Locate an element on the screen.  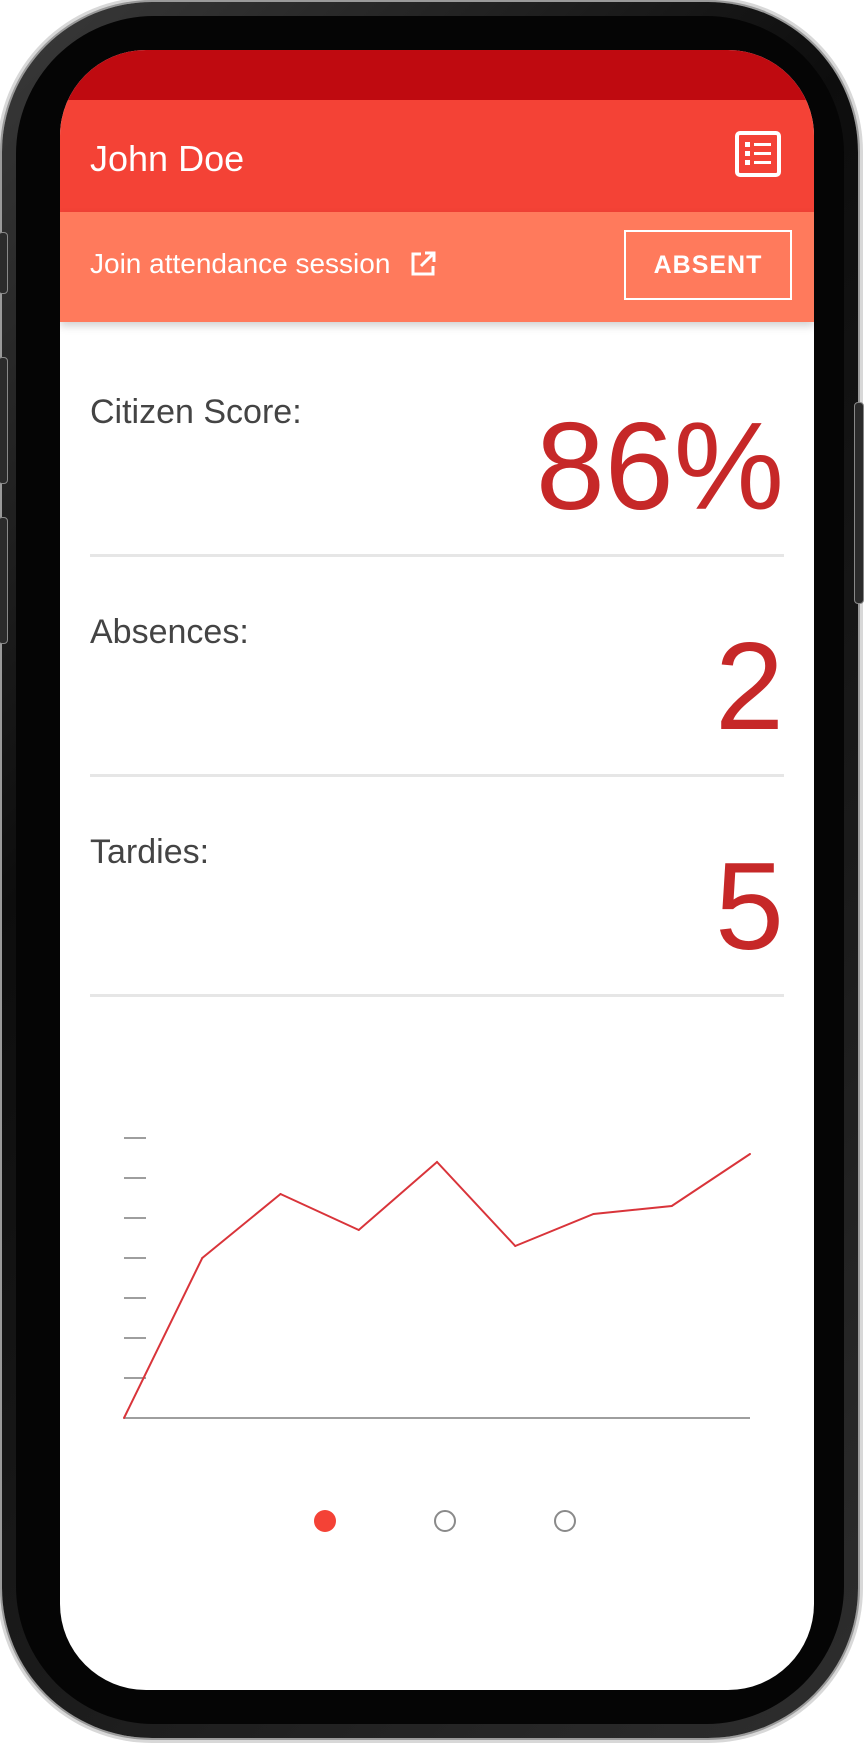
score-line-chart is located at coordinates (437, 1278).